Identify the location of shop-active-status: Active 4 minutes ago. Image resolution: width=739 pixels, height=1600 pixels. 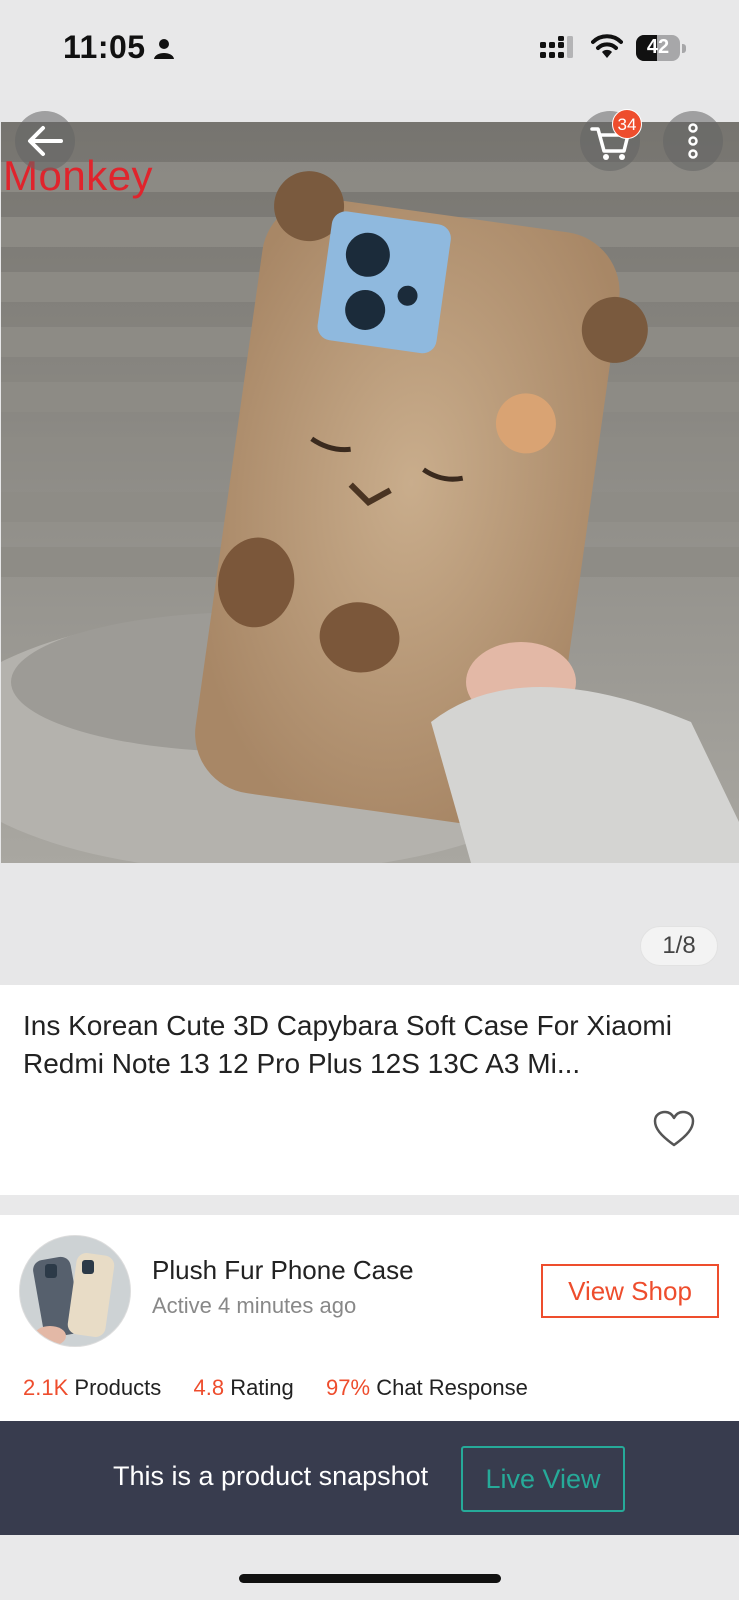
(254, 1305).